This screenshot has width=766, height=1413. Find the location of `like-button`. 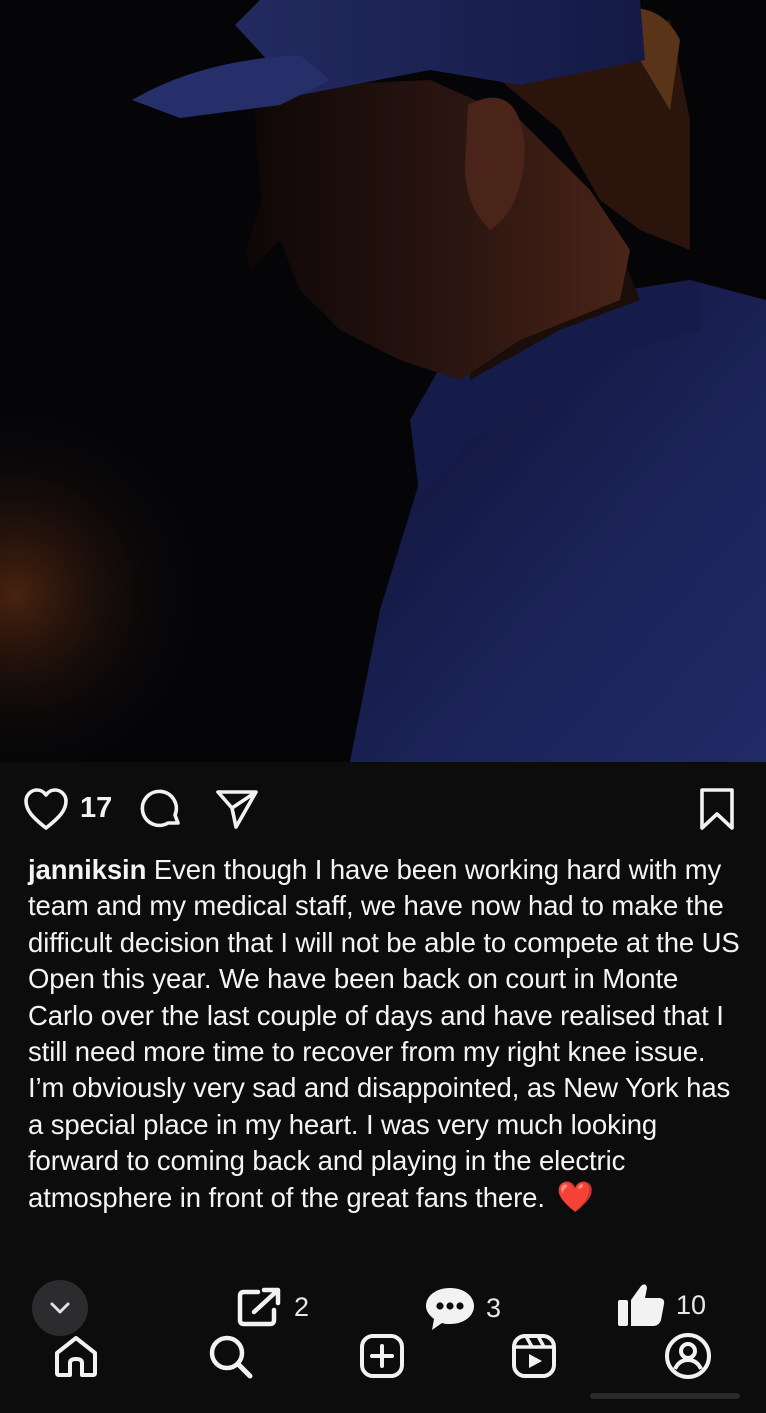

like-button is located at coordinates (46, 809).